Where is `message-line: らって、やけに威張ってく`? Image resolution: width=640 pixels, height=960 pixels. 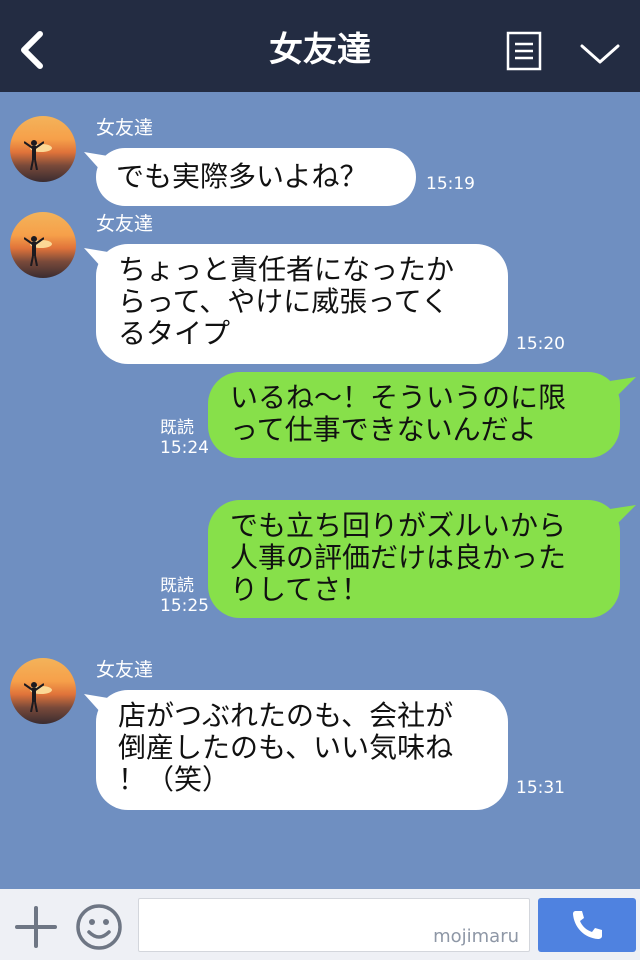
message-line: らって、やけに威張ってく is located at coordinates (283, 301).